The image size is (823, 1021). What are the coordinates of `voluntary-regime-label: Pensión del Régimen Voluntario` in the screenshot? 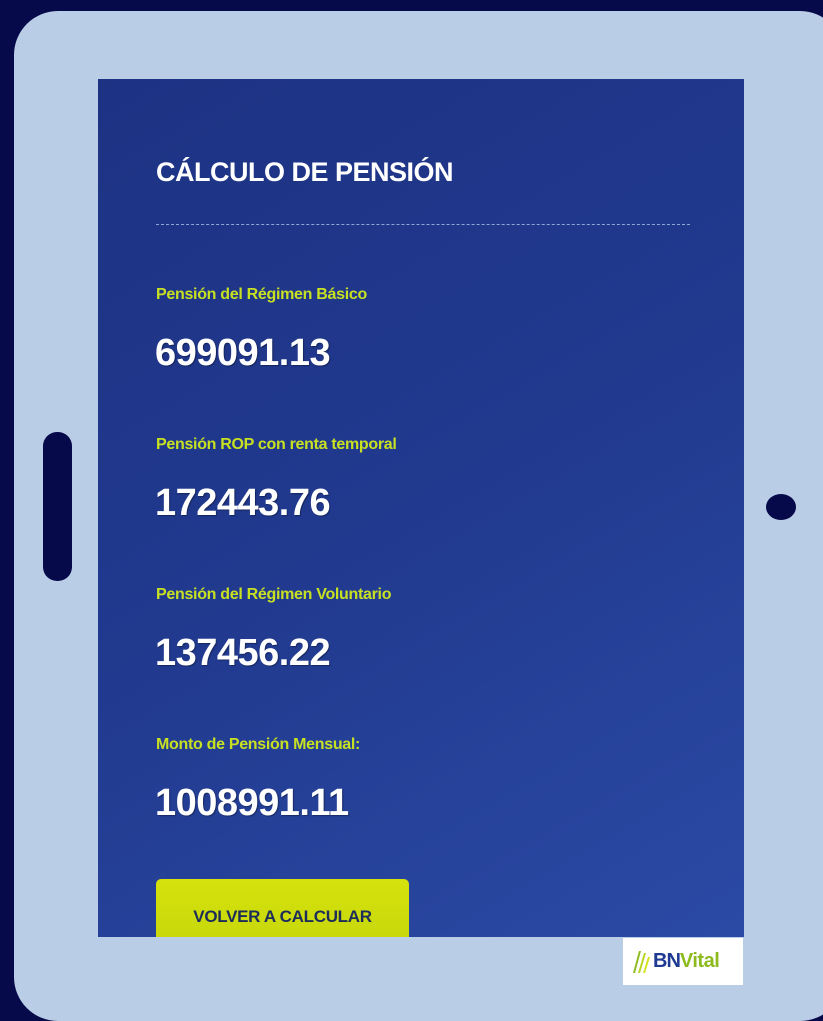 It's located at (274, 594).